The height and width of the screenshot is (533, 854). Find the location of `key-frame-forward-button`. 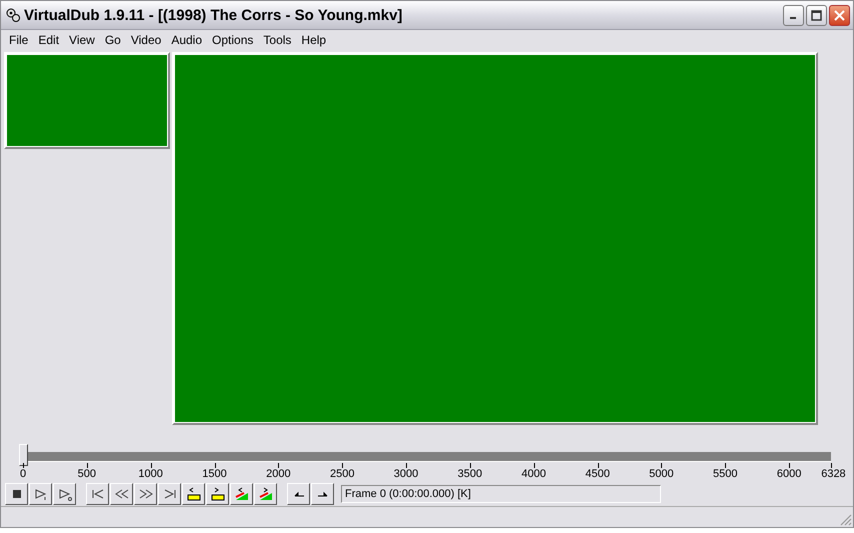

key-frame-forward-button is located at coordinates (217, 494).